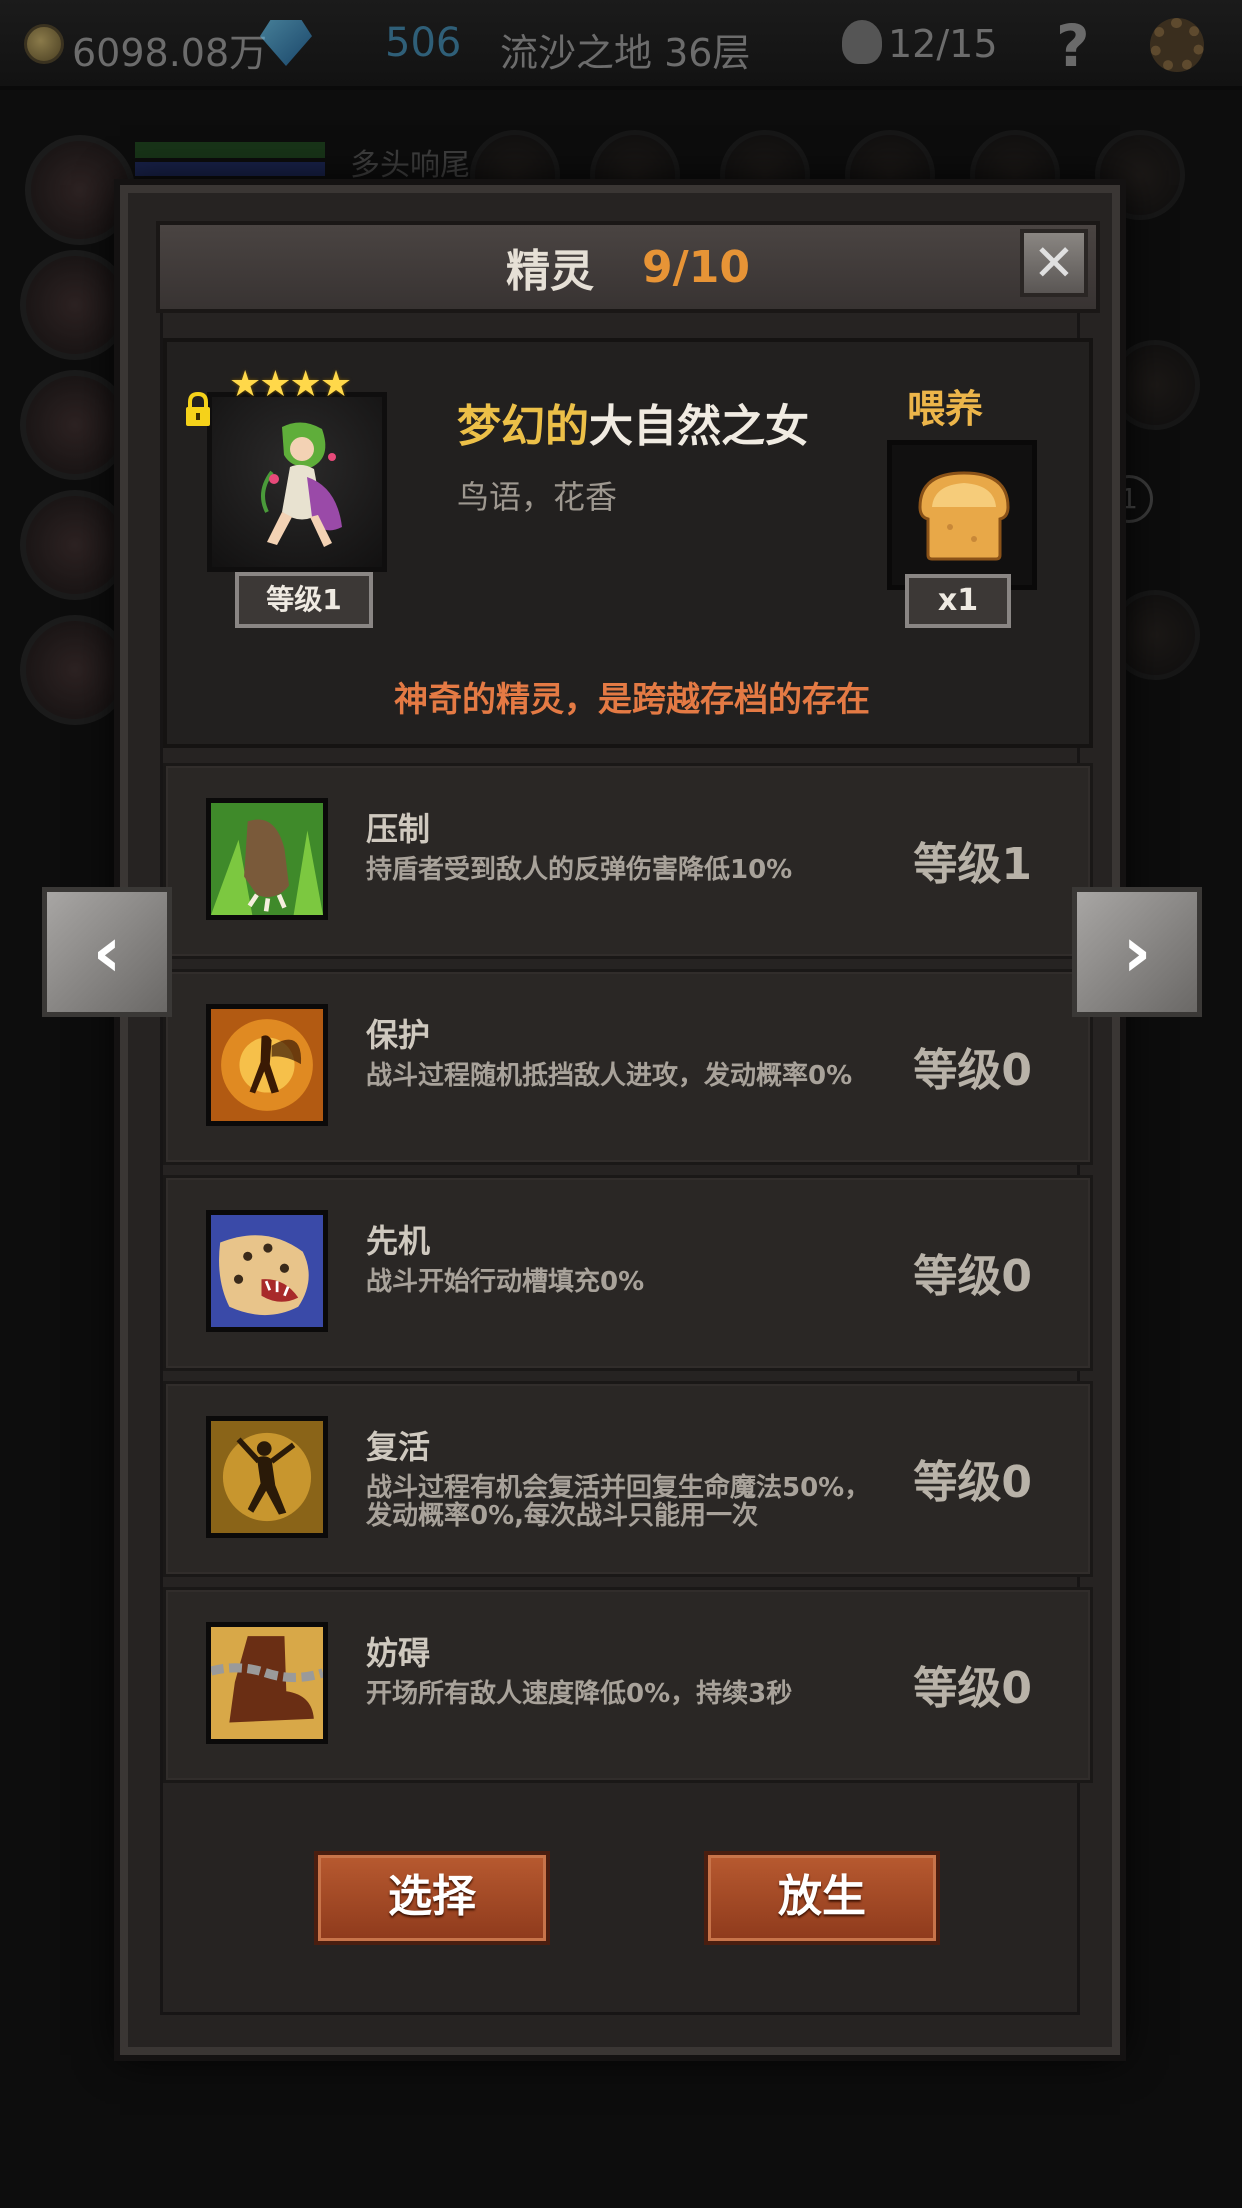 The height and width of the screenshot is (2208, 1242). Describe the element at coordinates (945, 409) in the screenshot. I see `feed-label: 喂养` at that location.